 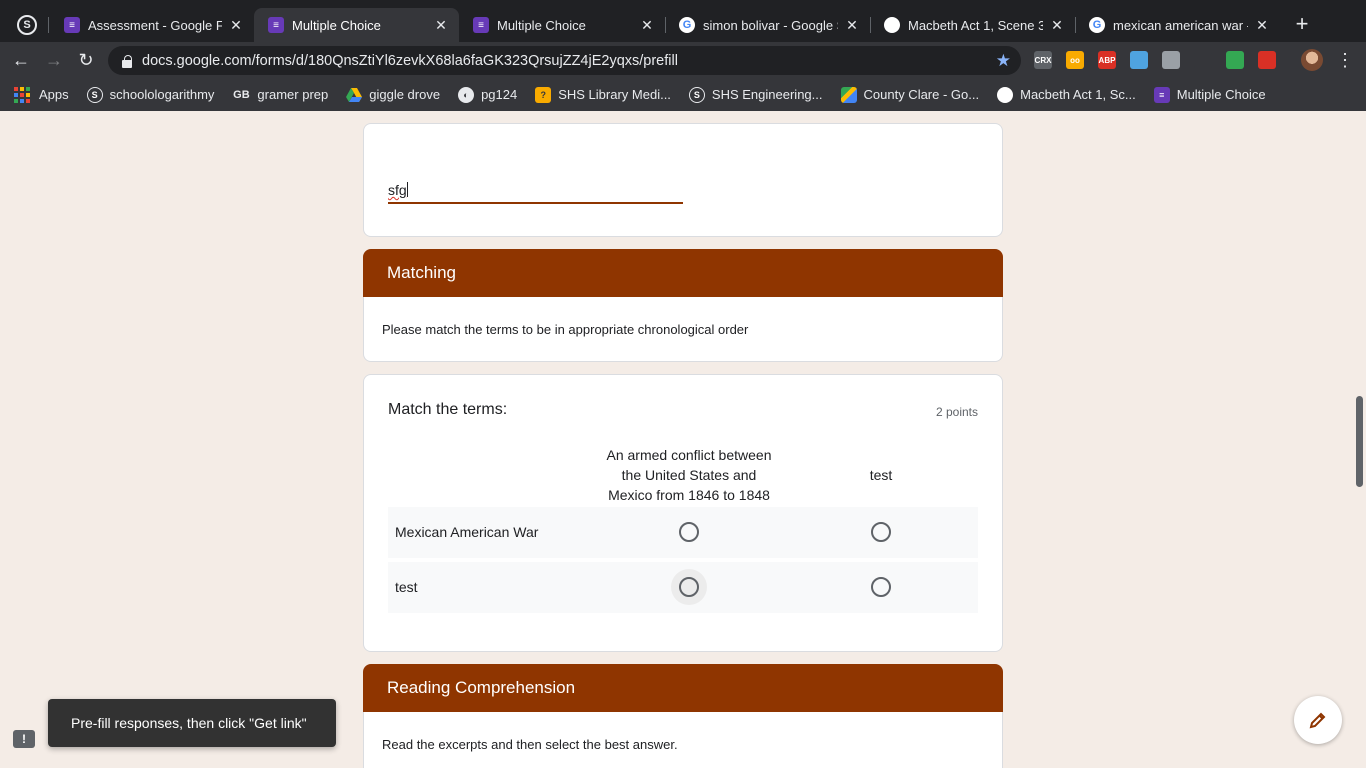 What do you see at coordinates (1345, 60) in the screenshot?
I see `chrome-menu-icon: ⋮` at bounding box center [1345, 60].